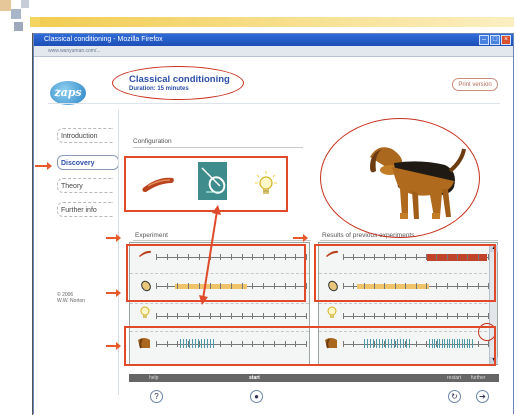 The image size is (515, 415). What do you see at coordinates (85, 185) in the screenshot?
I see `nav-theory: Theory` at bounding box center [85, 185].